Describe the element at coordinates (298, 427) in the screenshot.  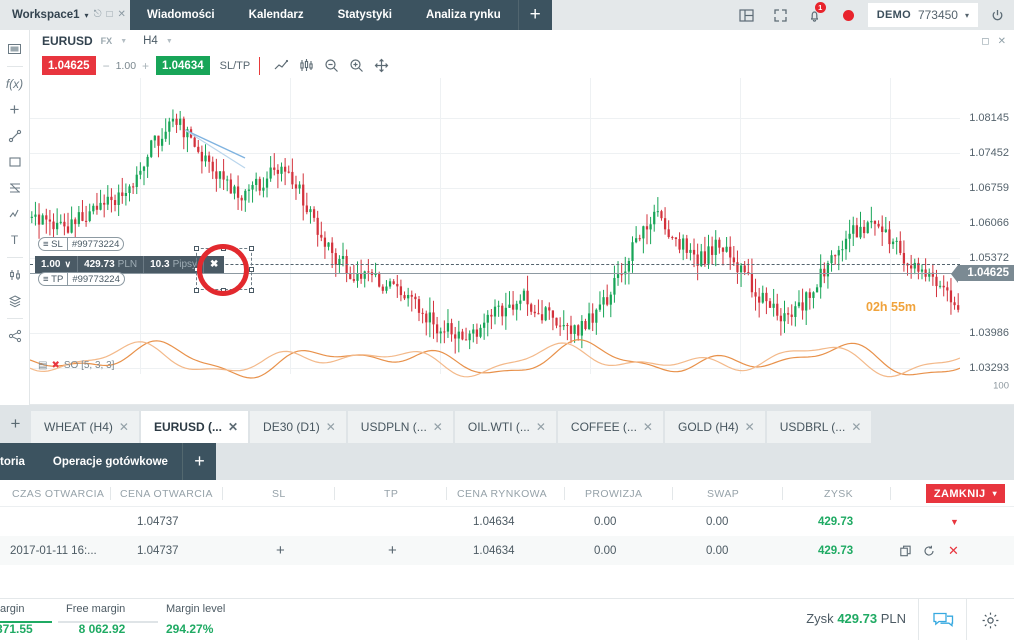
I see `instrument-tab-de30: DE30 (D1) ✕` at that location.